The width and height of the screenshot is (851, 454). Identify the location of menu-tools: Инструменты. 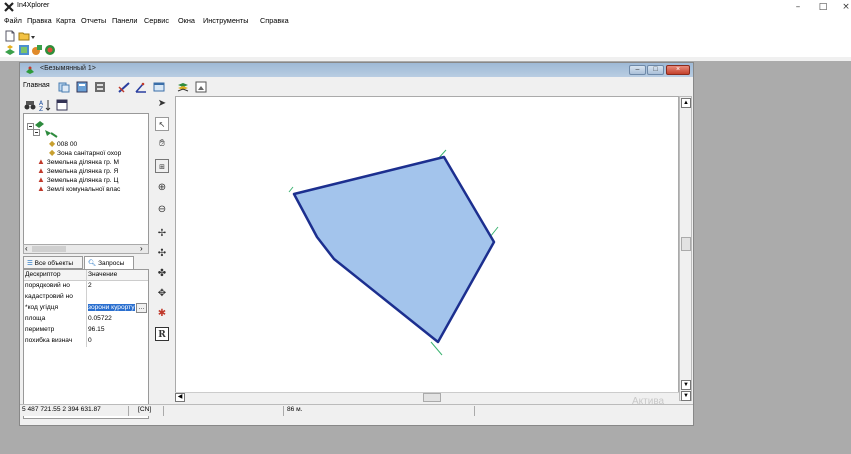
(226, 20).